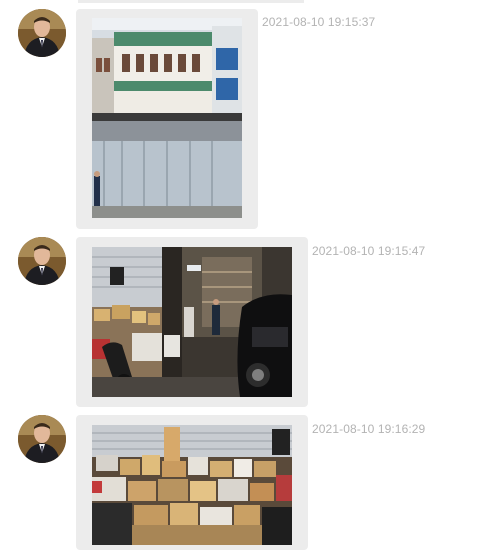  What do you see at coordinates (369, 429) in the screenshot?
I see `message-timestamp: 2021-08-10 19:16:29` at bounding box center [369, 429].